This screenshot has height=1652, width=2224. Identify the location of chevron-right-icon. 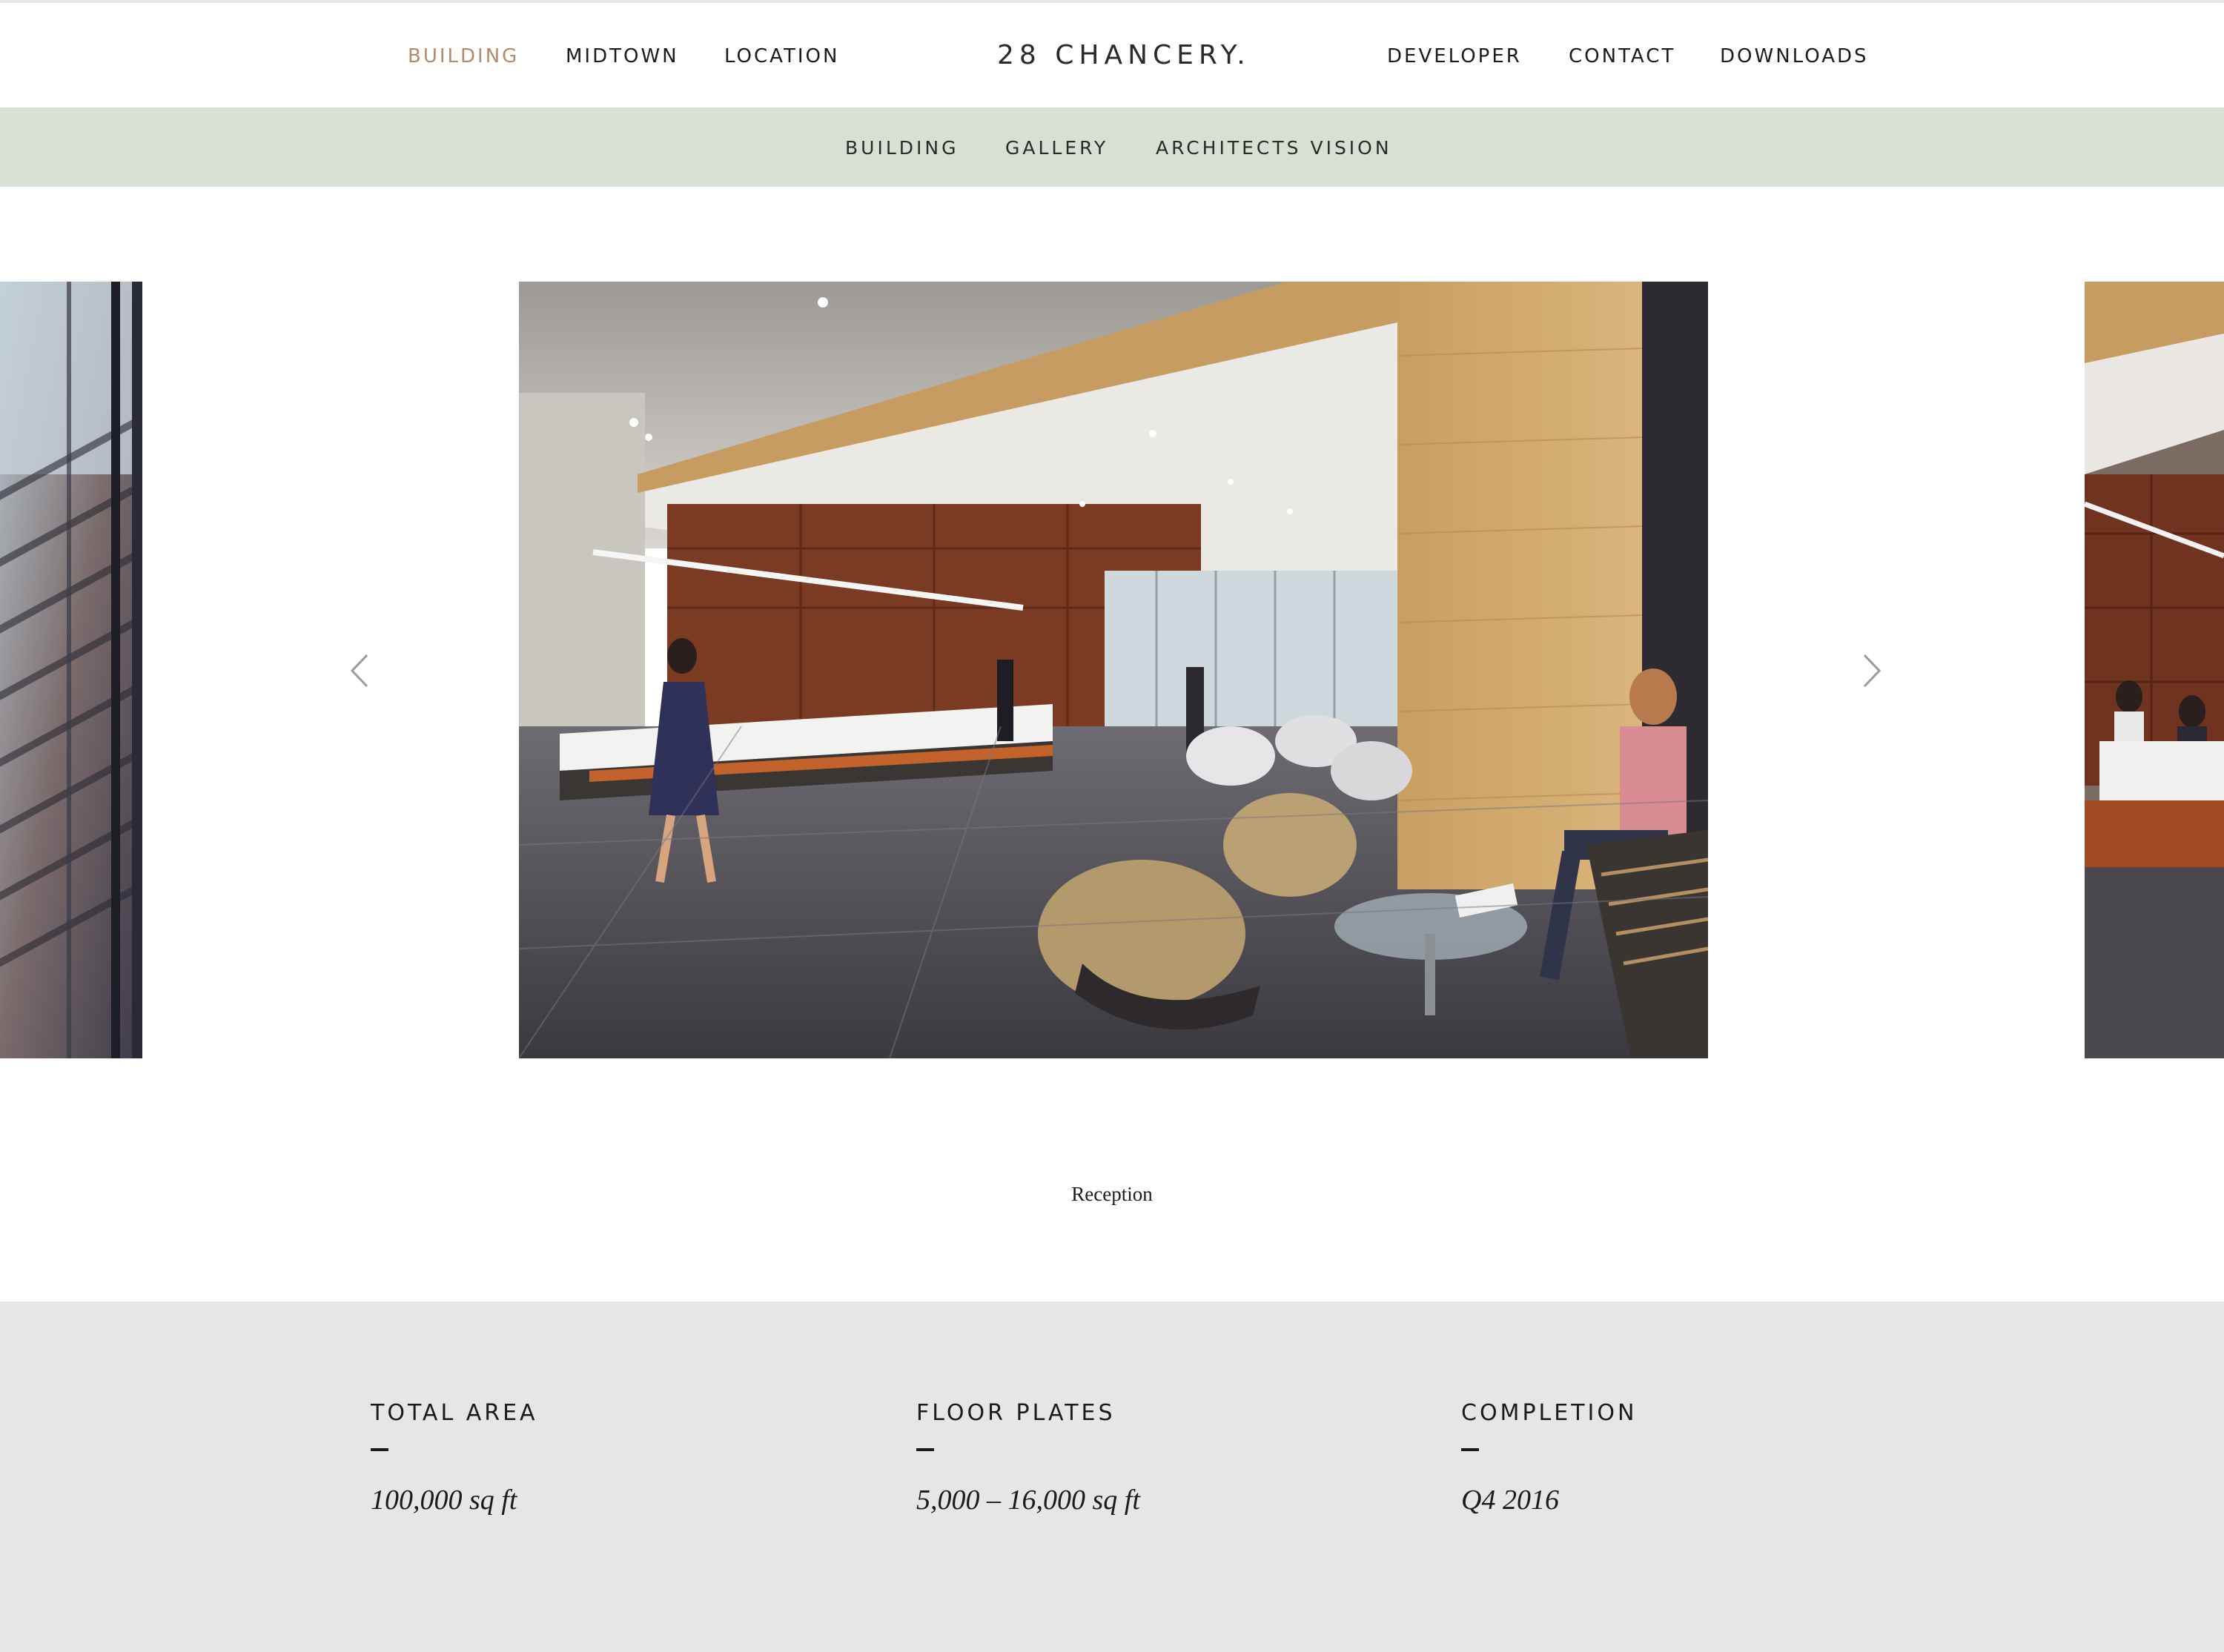
(1872, 671).